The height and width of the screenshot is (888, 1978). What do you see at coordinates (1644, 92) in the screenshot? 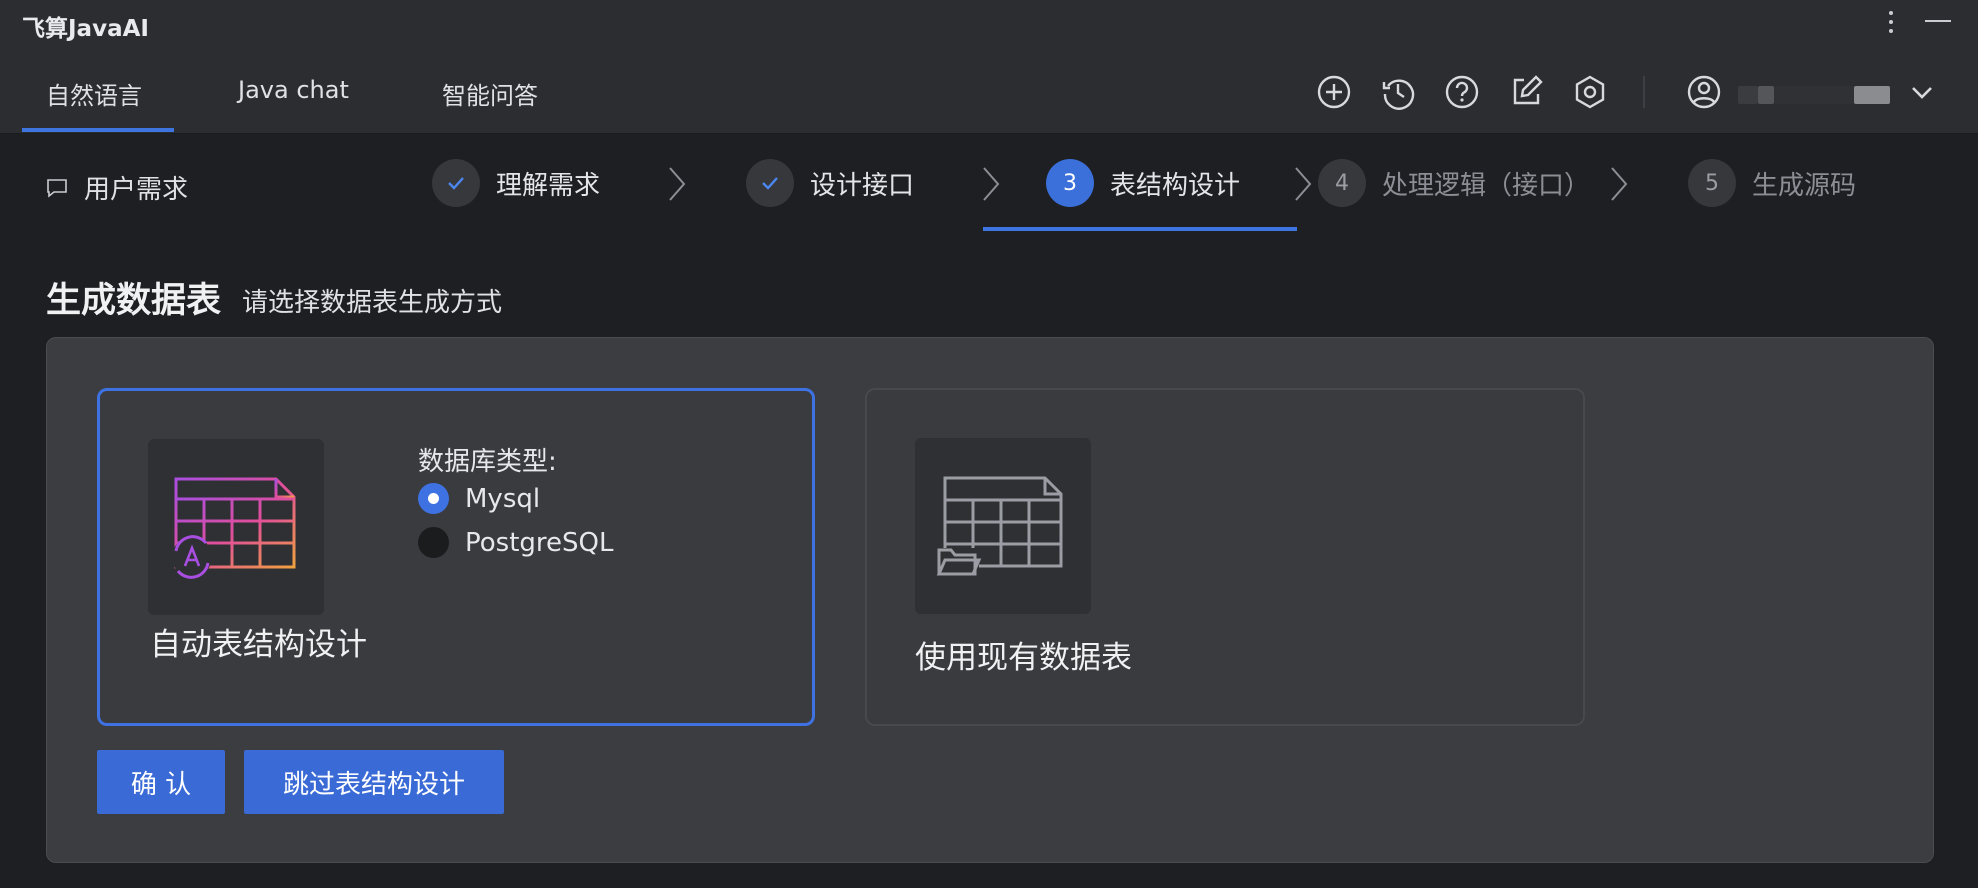
I see `toolbar-divider` at bounding box center [1644, 92].